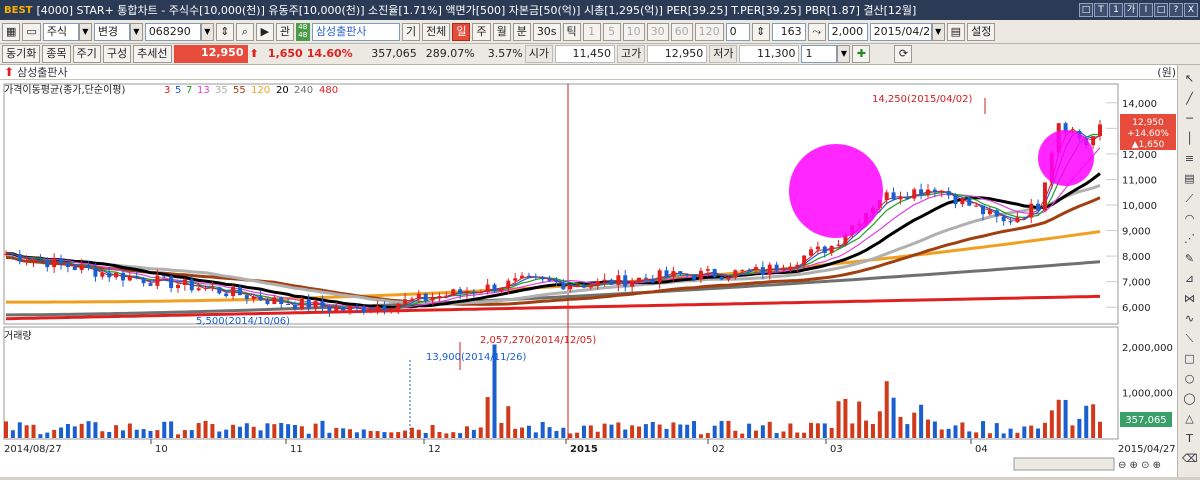 The width and height of the screenshot is (1200, 480). I want to click on change-select: 변경 ▼, so click(118, 31).